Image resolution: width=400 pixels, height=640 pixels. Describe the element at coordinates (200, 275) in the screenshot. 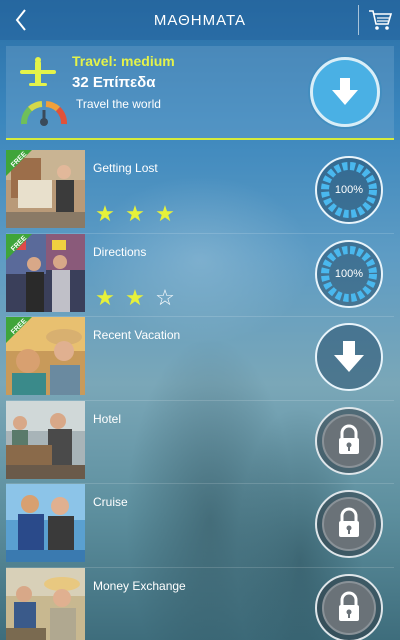

I see `lesson-row: FREE Directions ★ ★ ☆ 100%` at that location.